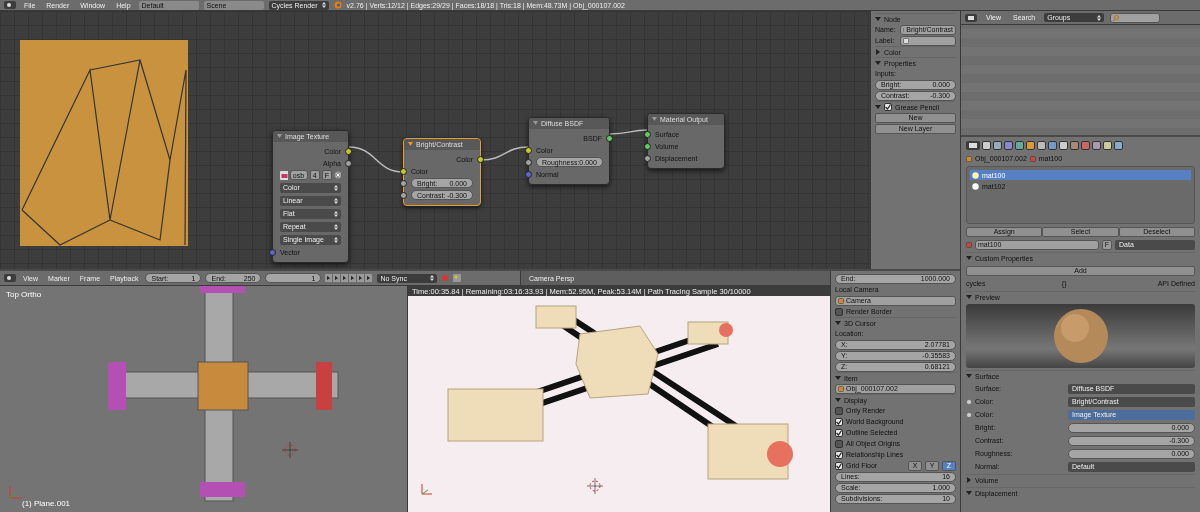 This screenshot has width=1200, height=512. What do you see at coordinates (272, 252) in the screenshot?
I see `input-socket` at bounding box center [272, 252].